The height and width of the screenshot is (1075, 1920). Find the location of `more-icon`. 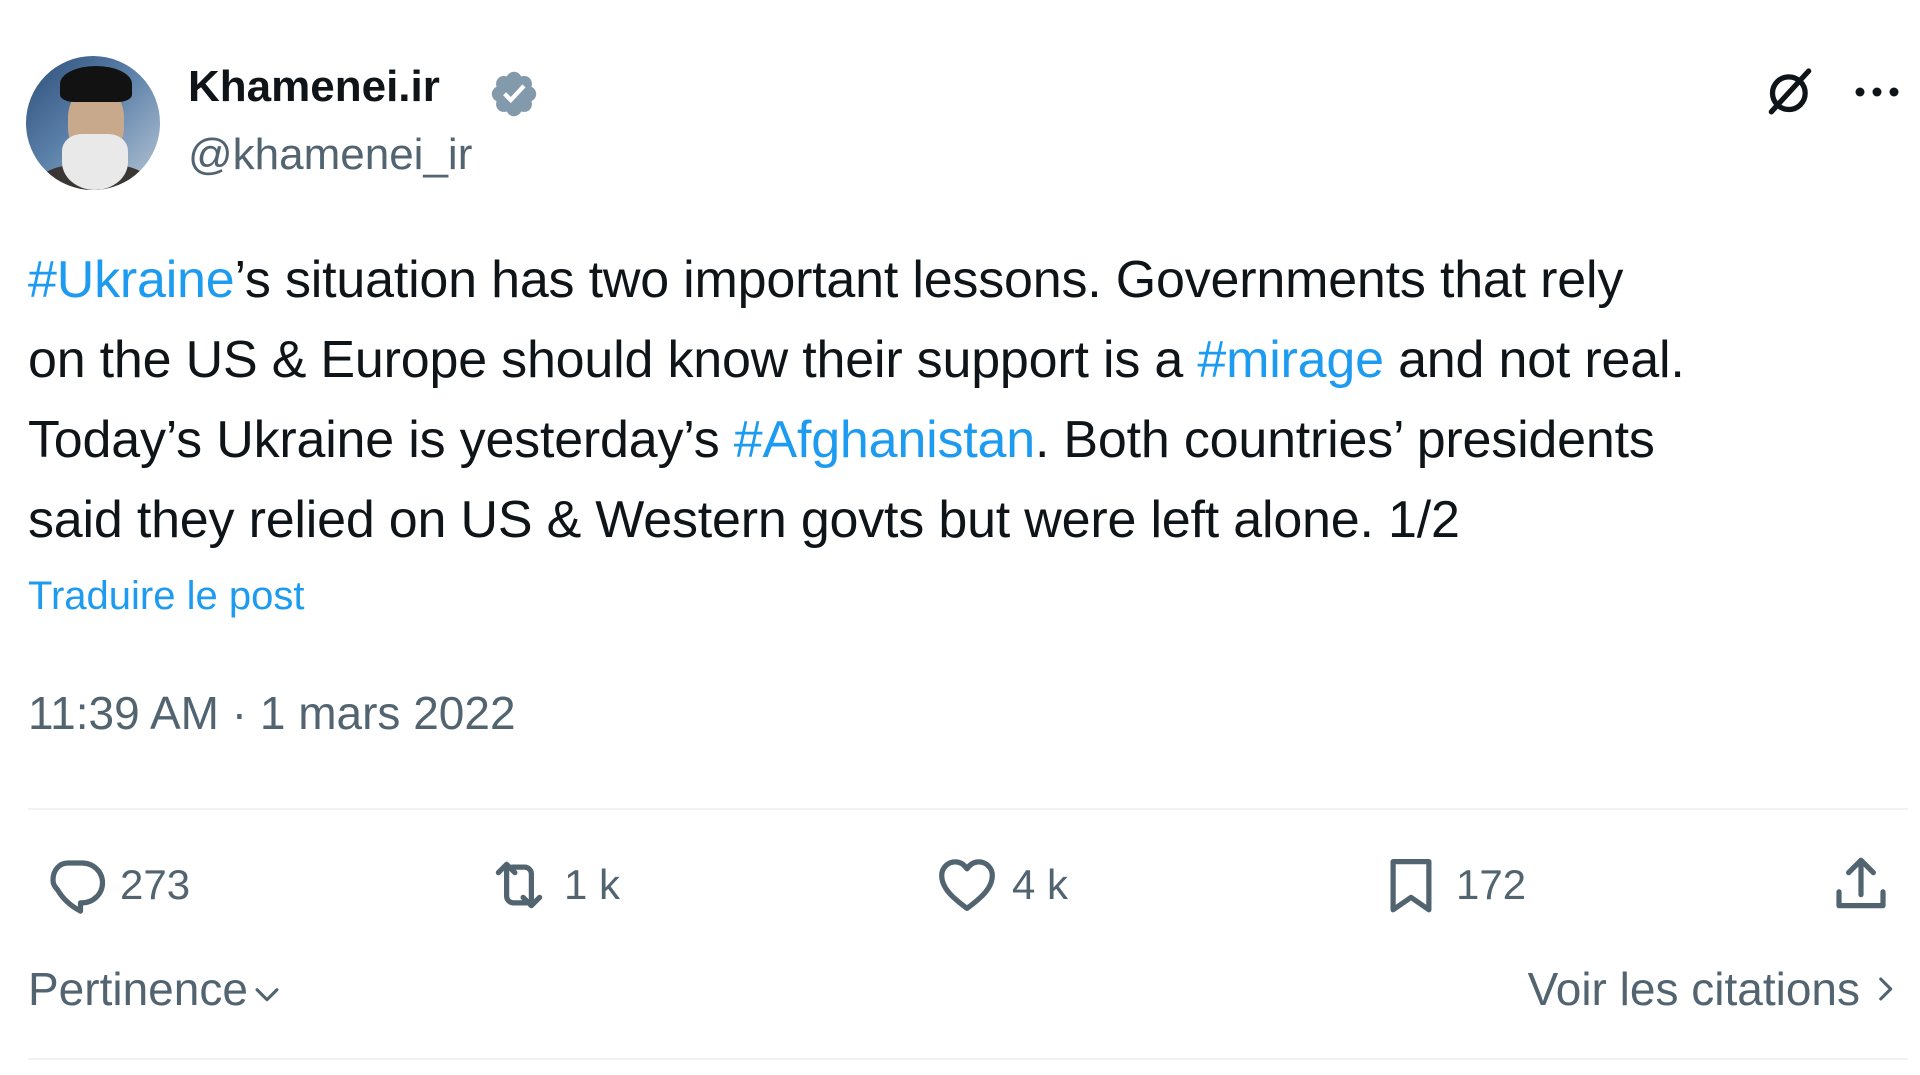

more-icon is located at coordinates (1877, 92).